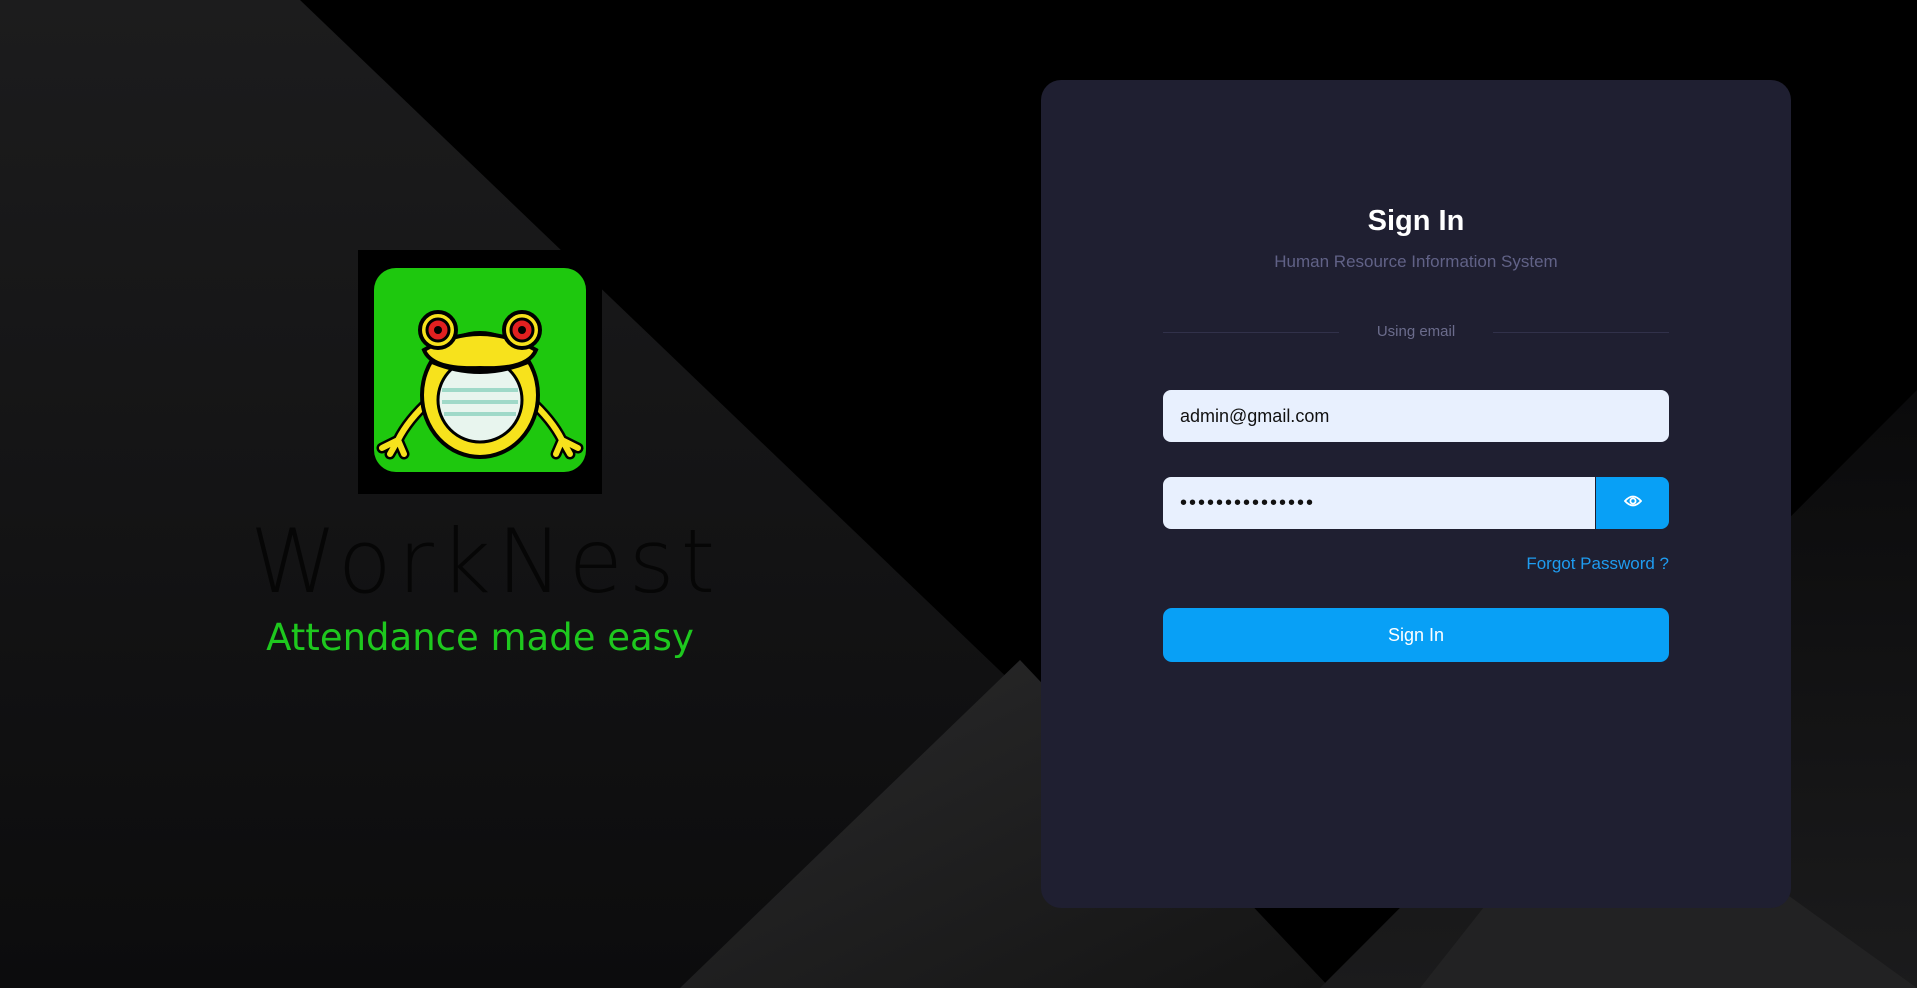  What do you see at coordinates (480, 637) in the screenshot?
I see `brand-tagline: Attendance made easy` at bounding box center [480, 637].